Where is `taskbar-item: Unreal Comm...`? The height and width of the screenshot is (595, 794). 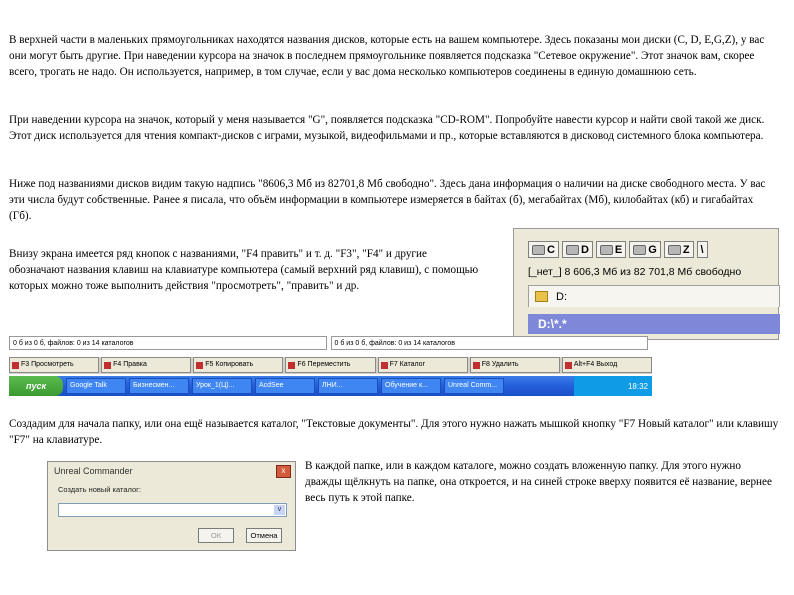
taskbar-item: Unreal Comm... is located at coordinates (474, 386).